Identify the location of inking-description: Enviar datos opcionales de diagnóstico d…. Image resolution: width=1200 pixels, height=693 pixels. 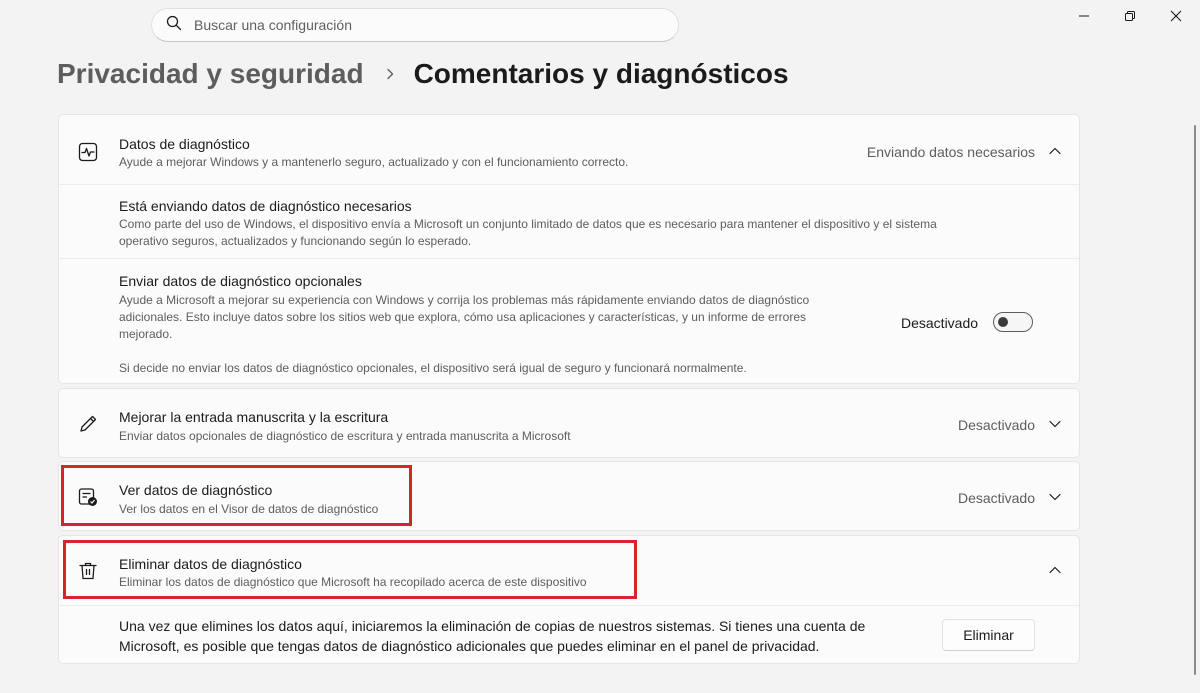
(345, 436).